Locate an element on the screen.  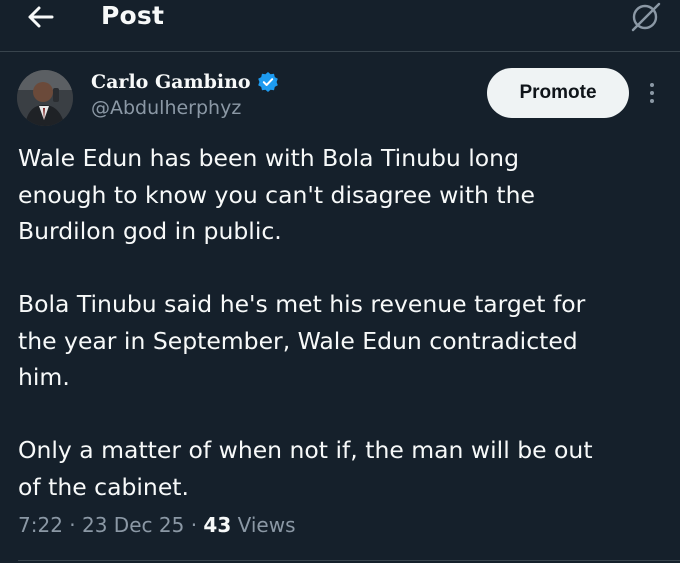
grok-button is located at coordinates (646, 17).